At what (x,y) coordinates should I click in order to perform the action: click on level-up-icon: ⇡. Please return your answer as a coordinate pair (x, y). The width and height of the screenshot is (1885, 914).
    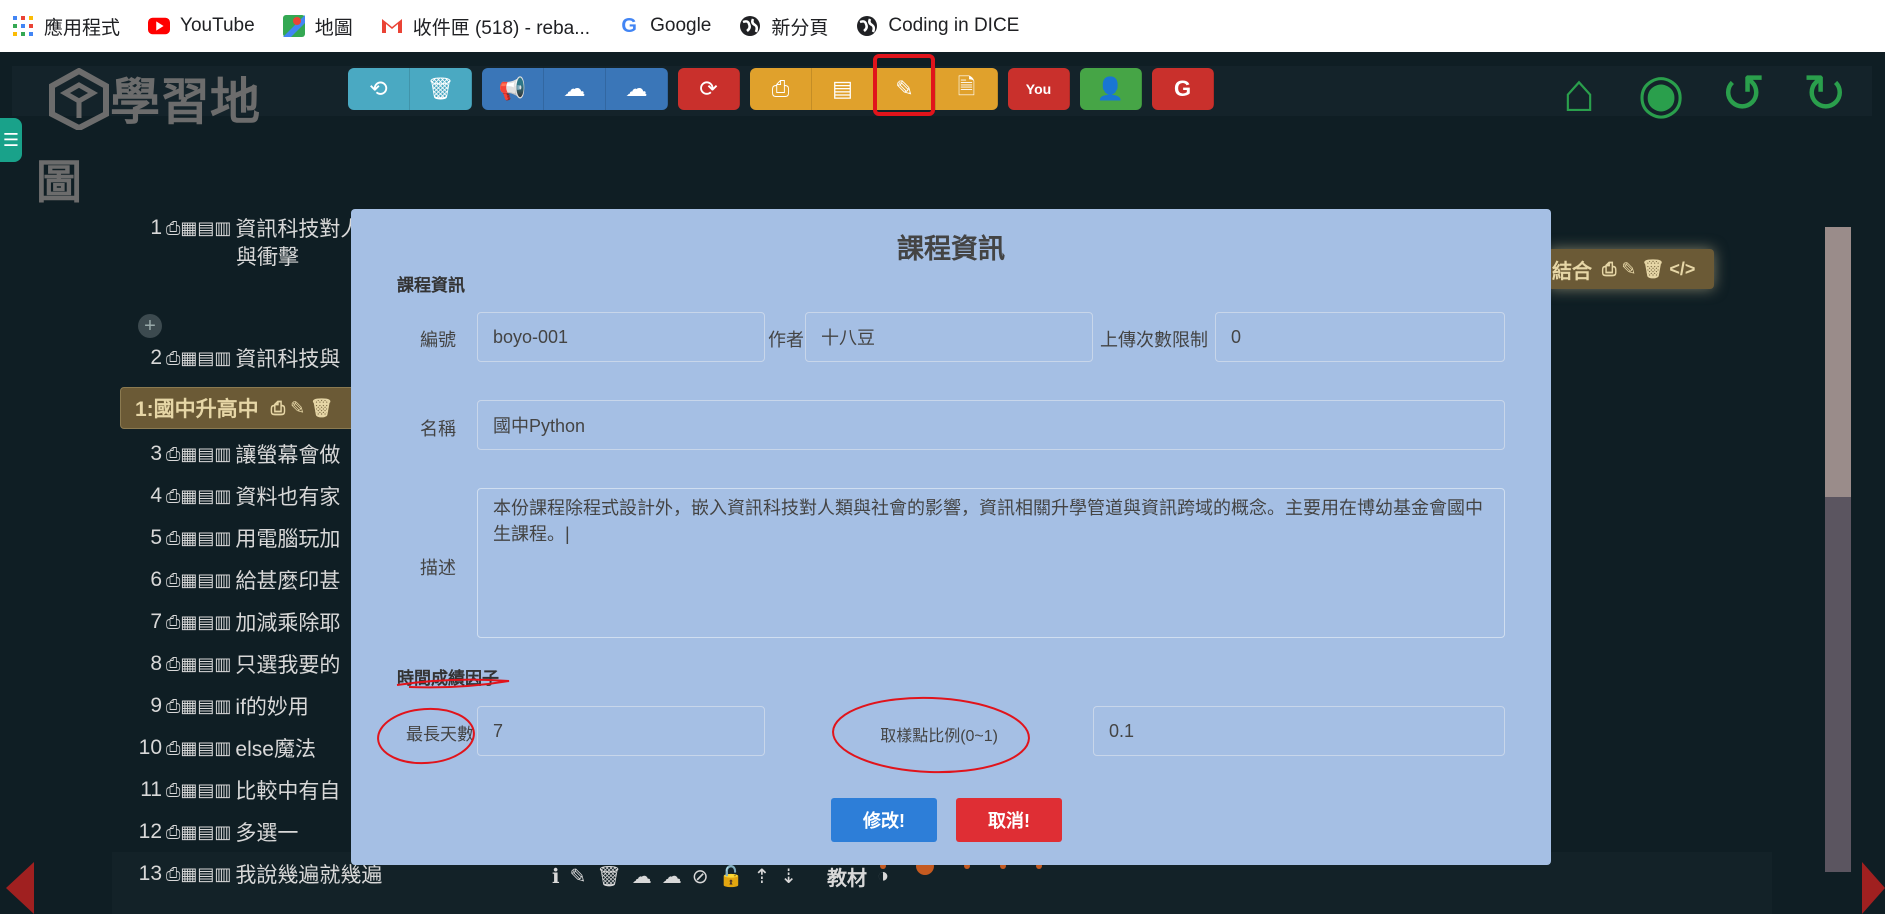
    Looking at the image, I should click on (761, 876).